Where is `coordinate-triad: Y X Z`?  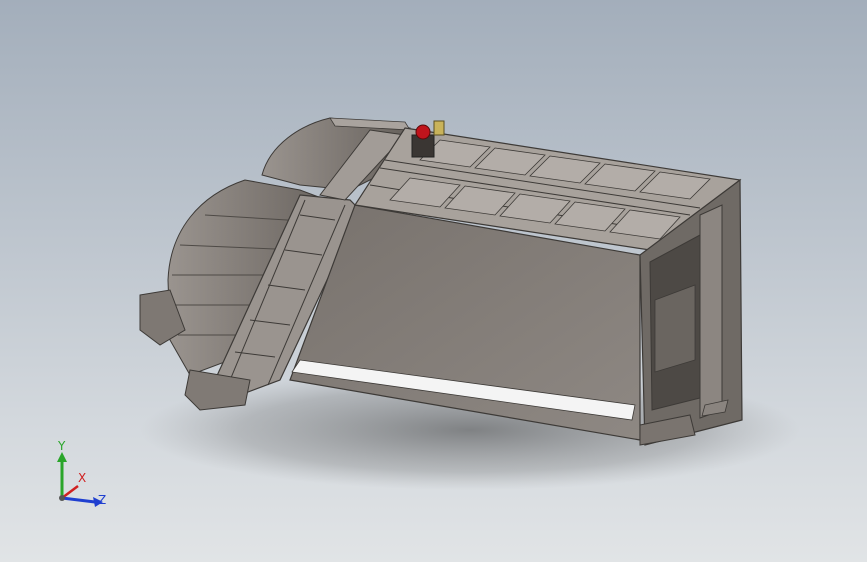
coordinate-triad: Y X Z is located at coordinates (81, 473).